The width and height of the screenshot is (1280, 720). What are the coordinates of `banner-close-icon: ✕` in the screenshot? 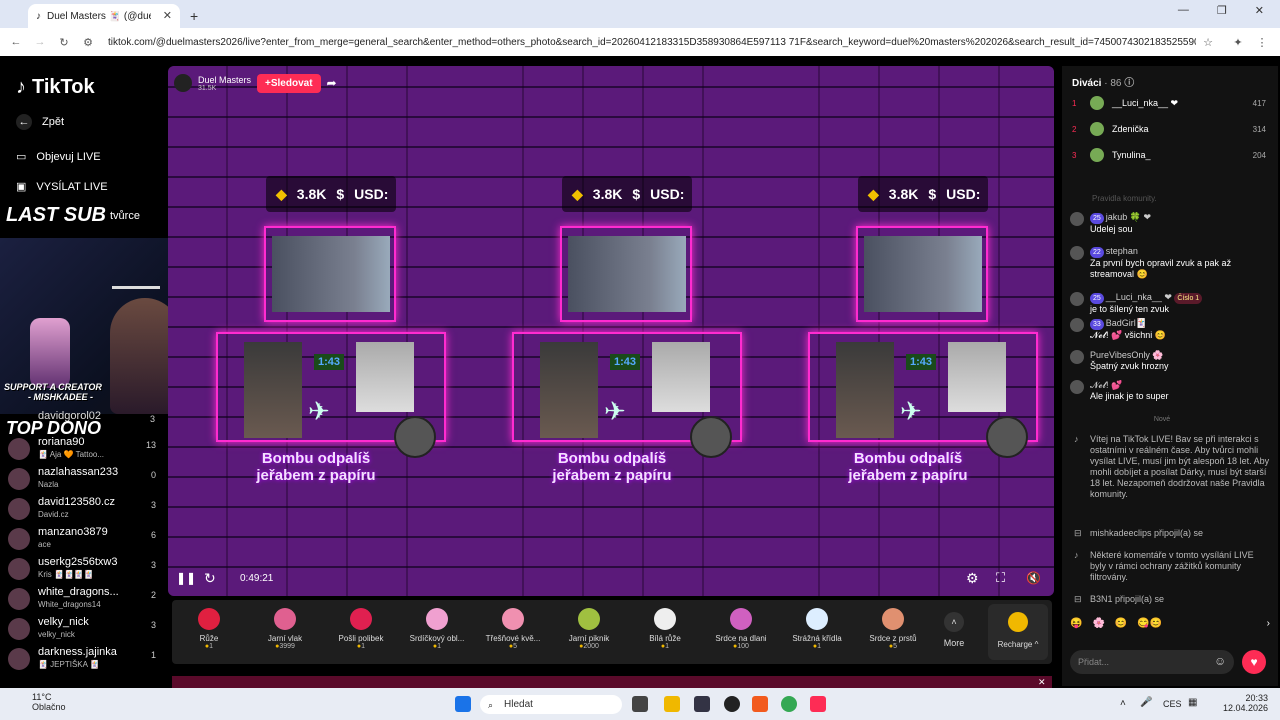 It's located at (1042, 682).